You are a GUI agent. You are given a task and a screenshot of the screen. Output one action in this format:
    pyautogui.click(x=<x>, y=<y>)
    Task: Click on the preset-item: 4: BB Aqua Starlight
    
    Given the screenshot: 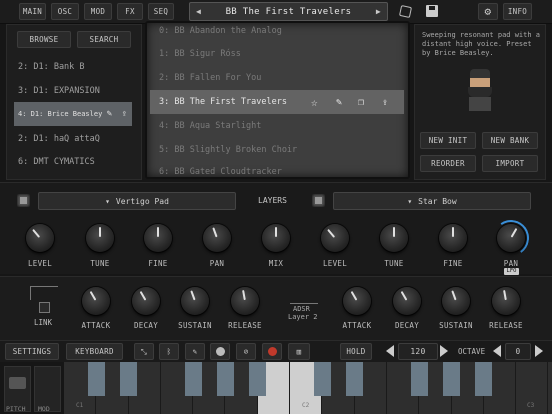 What is the action you would take?
    pyautogui.click(x=277, y=126)
    